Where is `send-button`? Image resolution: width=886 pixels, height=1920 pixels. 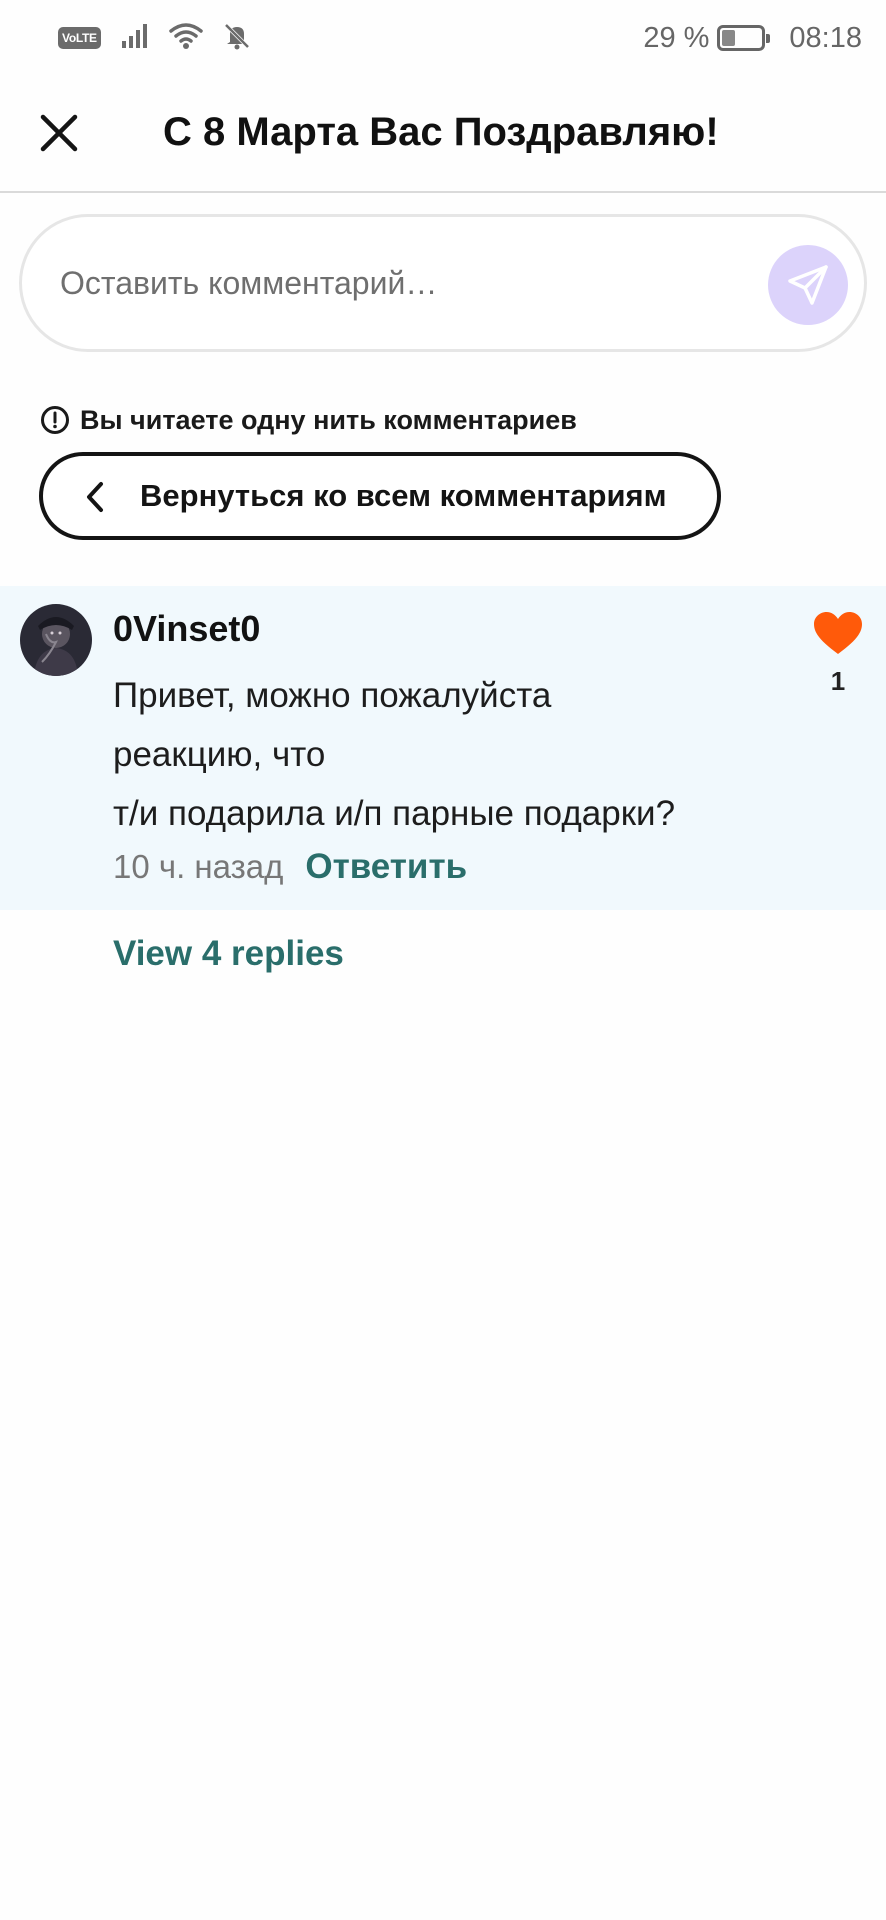
send-button is located at coordinates (808, 285).